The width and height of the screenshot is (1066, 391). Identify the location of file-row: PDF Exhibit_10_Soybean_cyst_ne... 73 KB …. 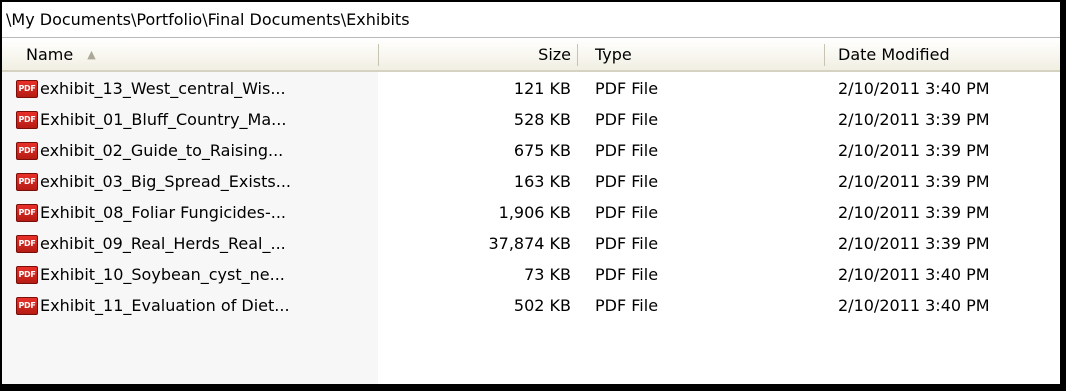
(531, 274).